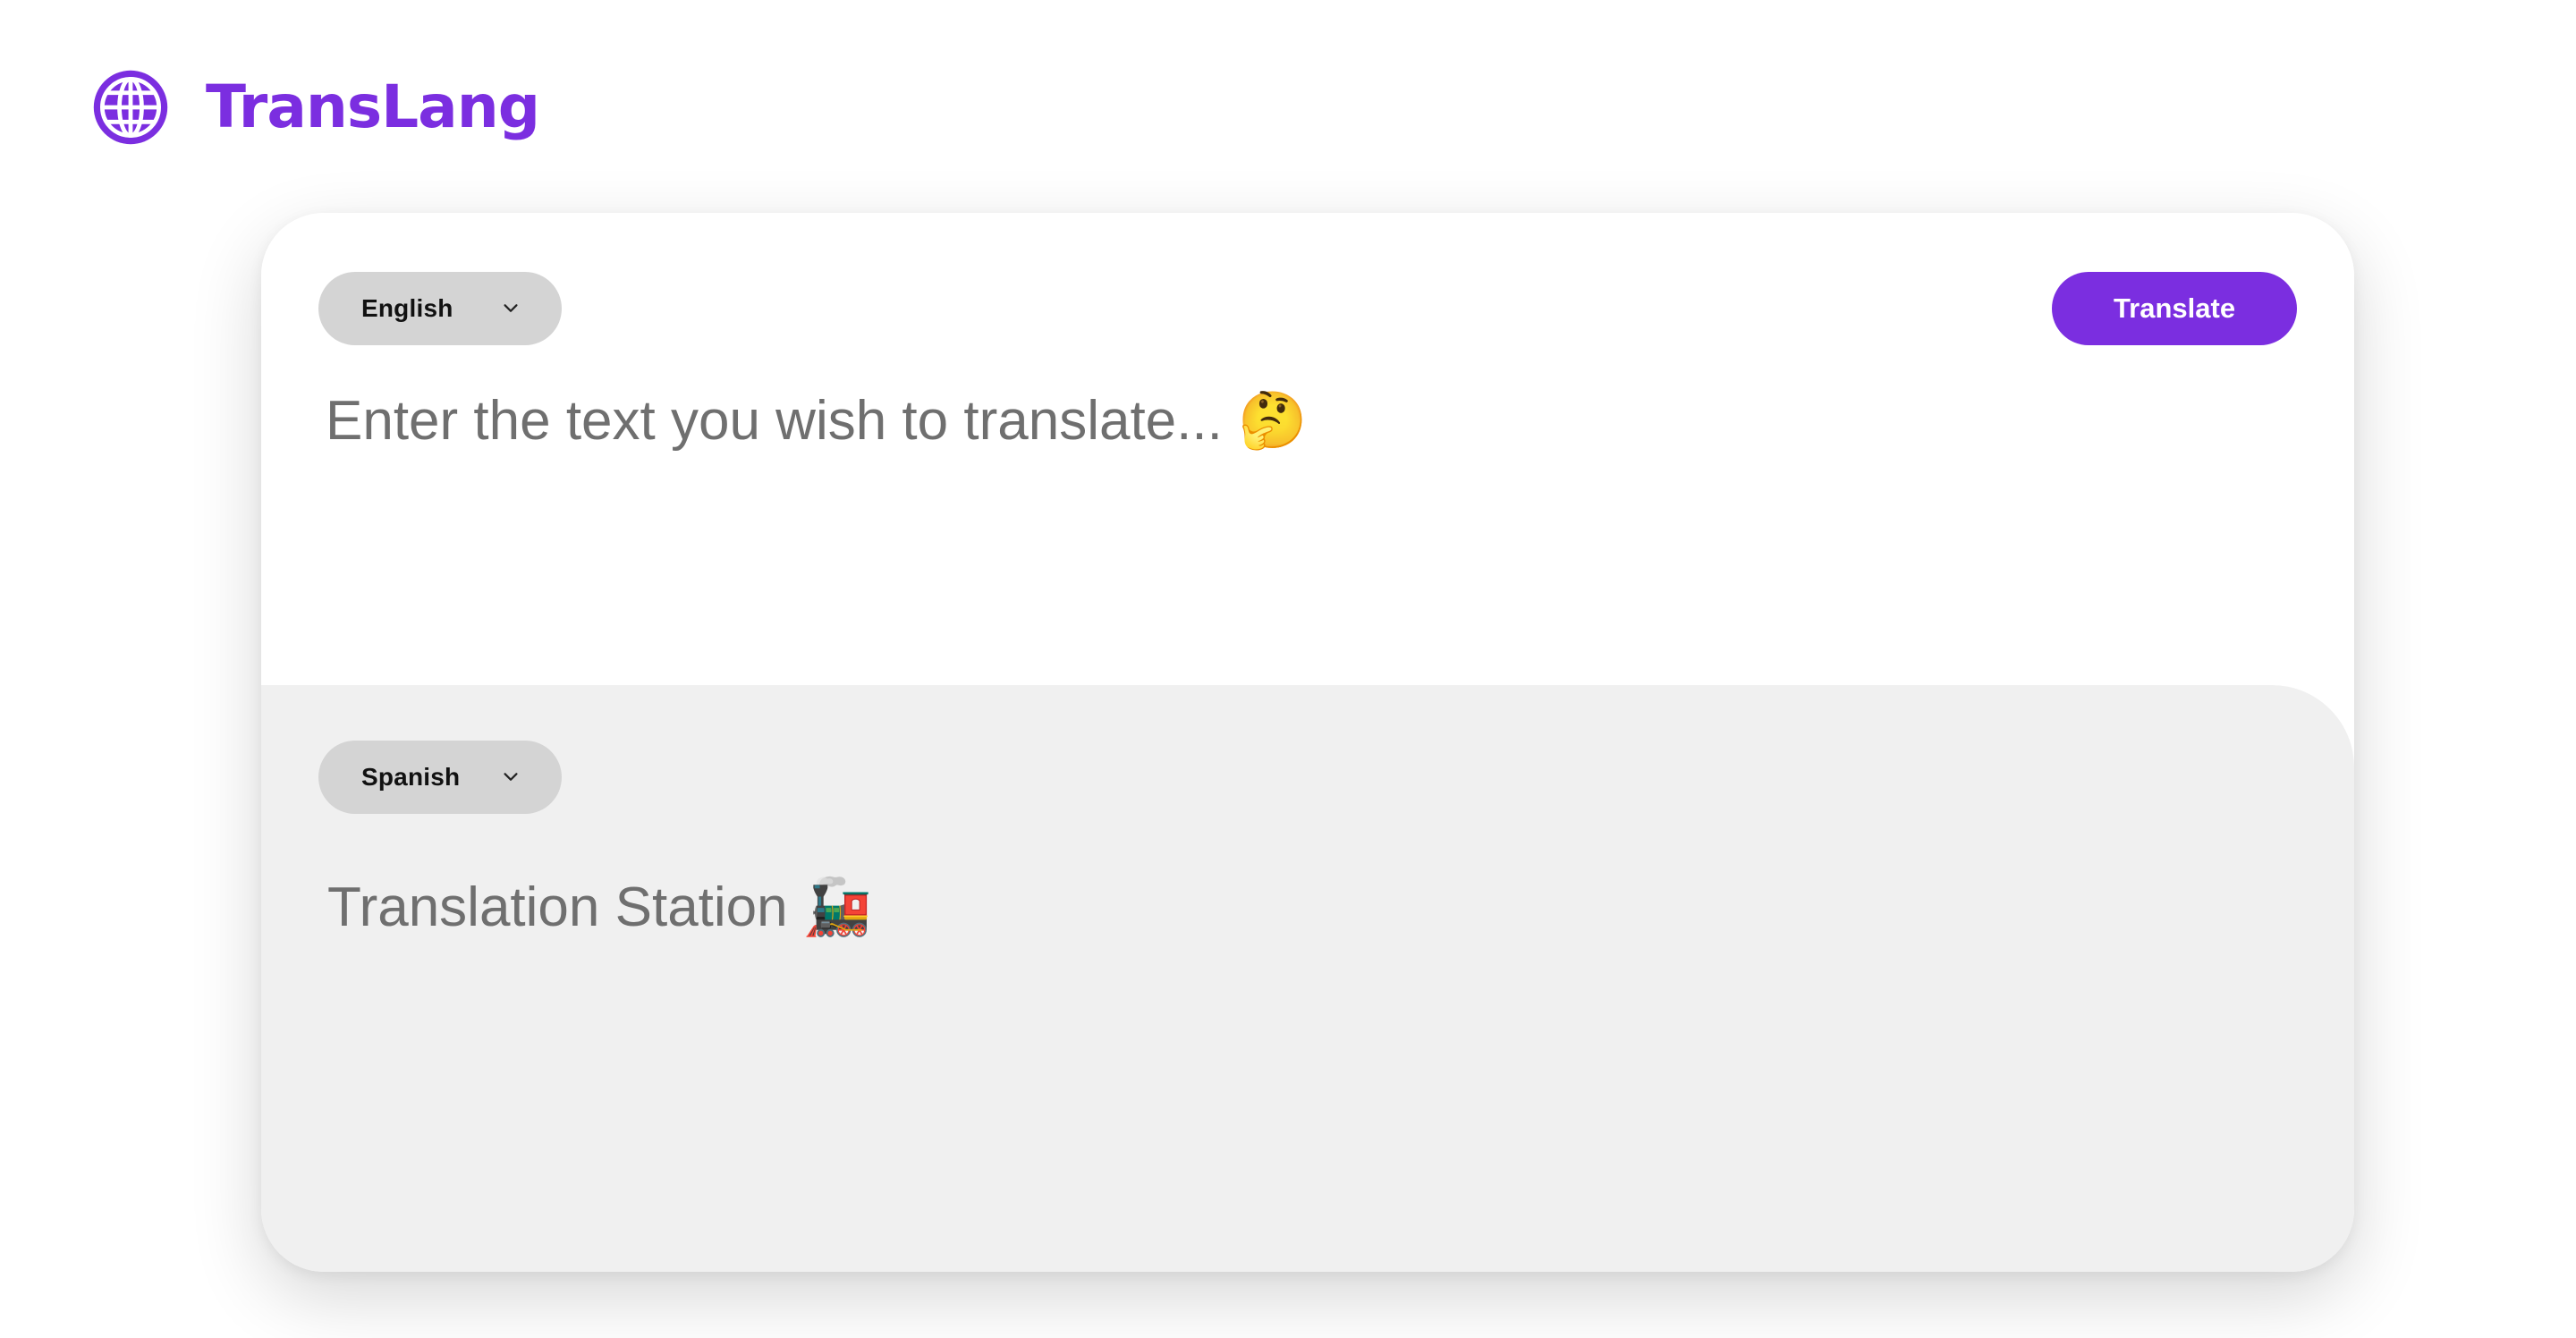 The height and width of the screenshot is (1338, 2576). Describe the element at coordinates (411, 777) in the screenshot. I see `target-language-label: Spanish` at that location.